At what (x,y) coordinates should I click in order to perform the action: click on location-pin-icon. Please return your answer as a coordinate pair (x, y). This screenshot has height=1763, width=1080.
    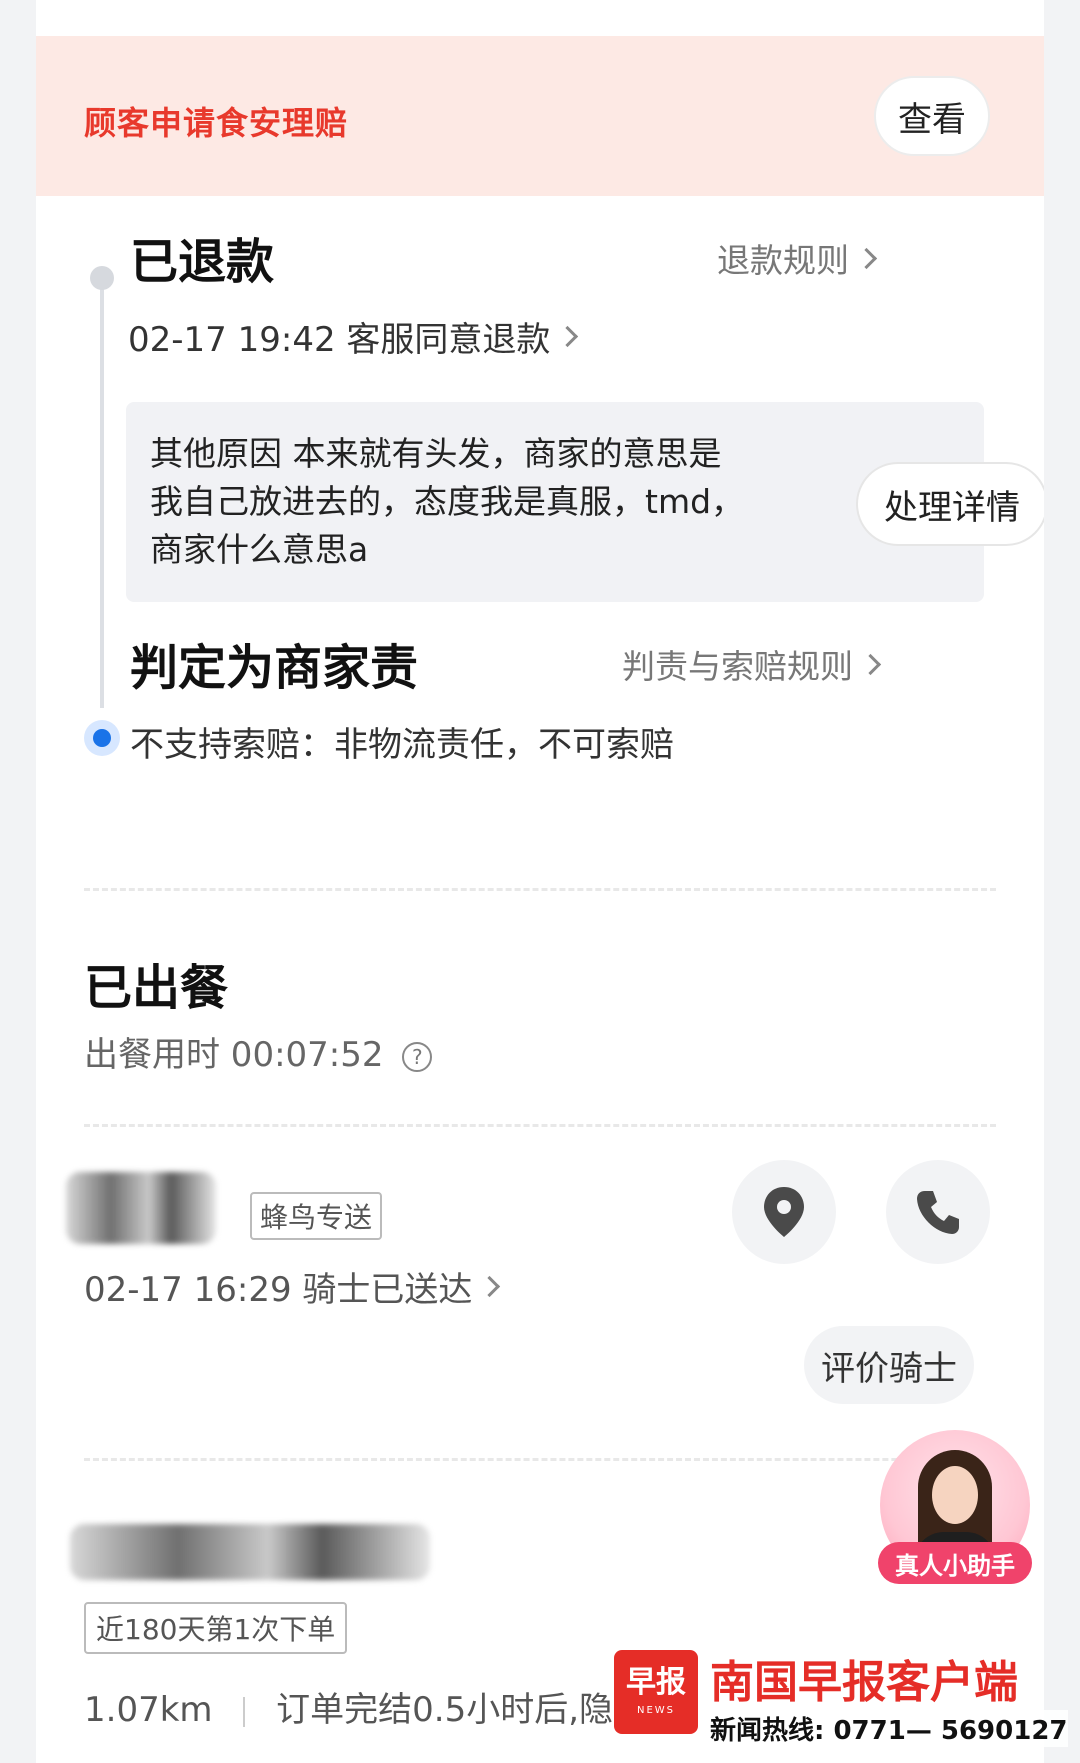
    Looking at the image, I should click on (784, 1212).